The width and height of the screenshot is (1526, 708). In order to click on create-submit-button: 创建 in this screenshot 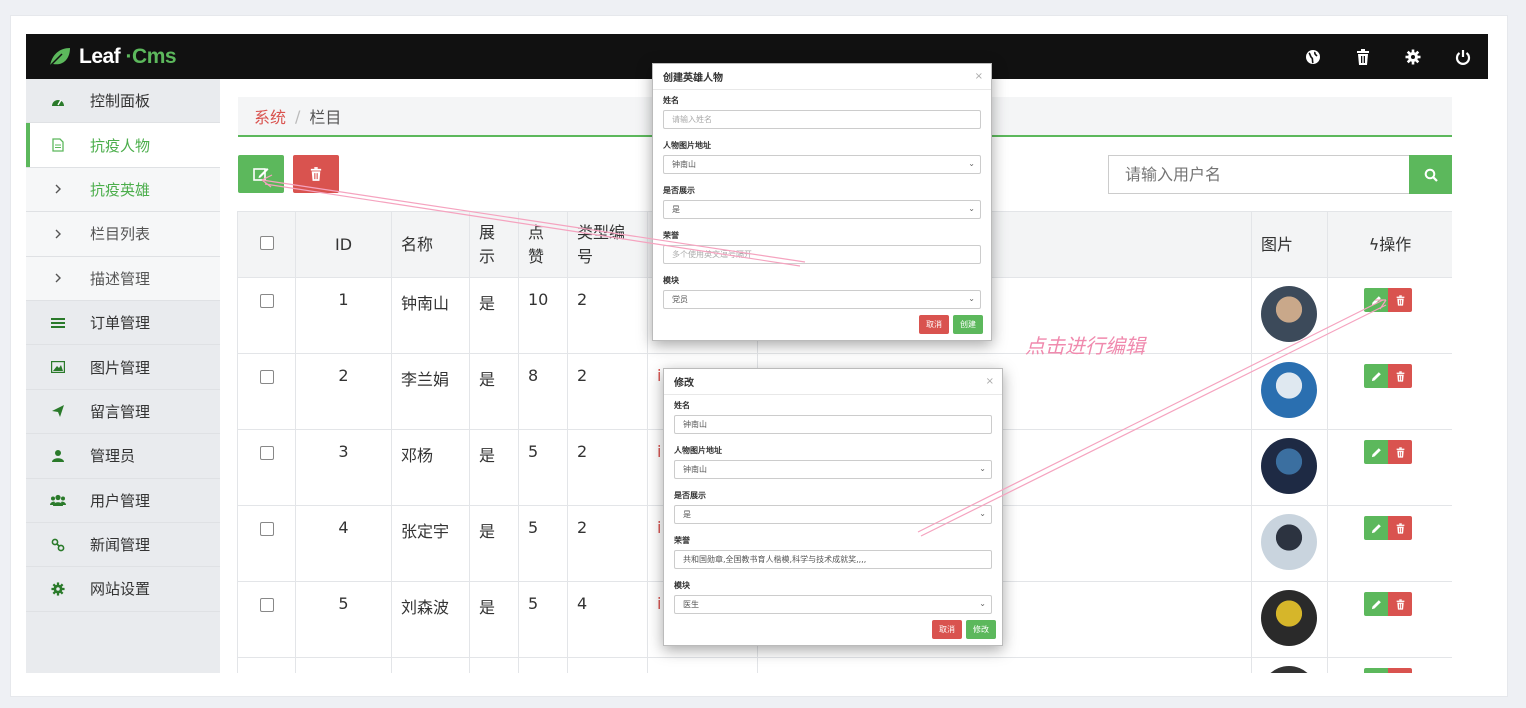, I will do `click(968, 324)`.